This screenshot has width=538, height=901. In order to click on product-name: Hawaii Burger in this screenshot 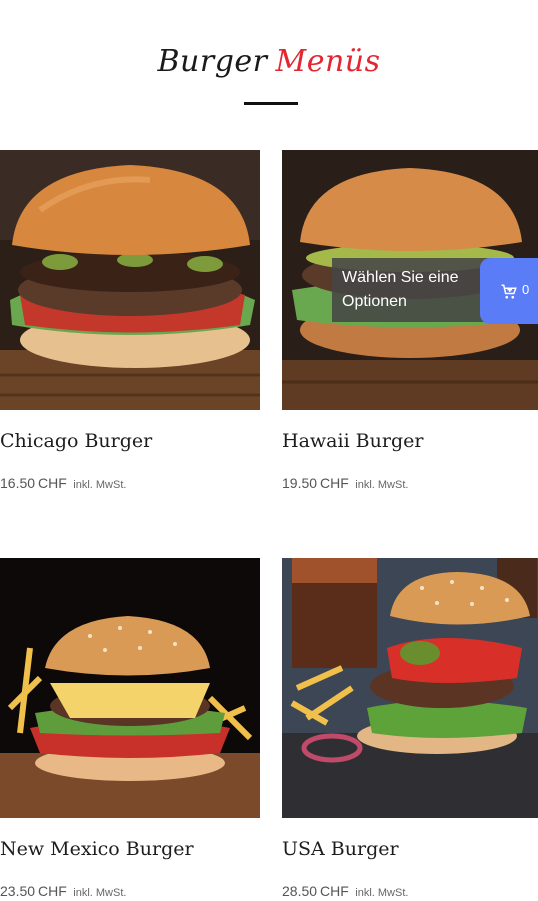, I will do `click(352, 441)`.